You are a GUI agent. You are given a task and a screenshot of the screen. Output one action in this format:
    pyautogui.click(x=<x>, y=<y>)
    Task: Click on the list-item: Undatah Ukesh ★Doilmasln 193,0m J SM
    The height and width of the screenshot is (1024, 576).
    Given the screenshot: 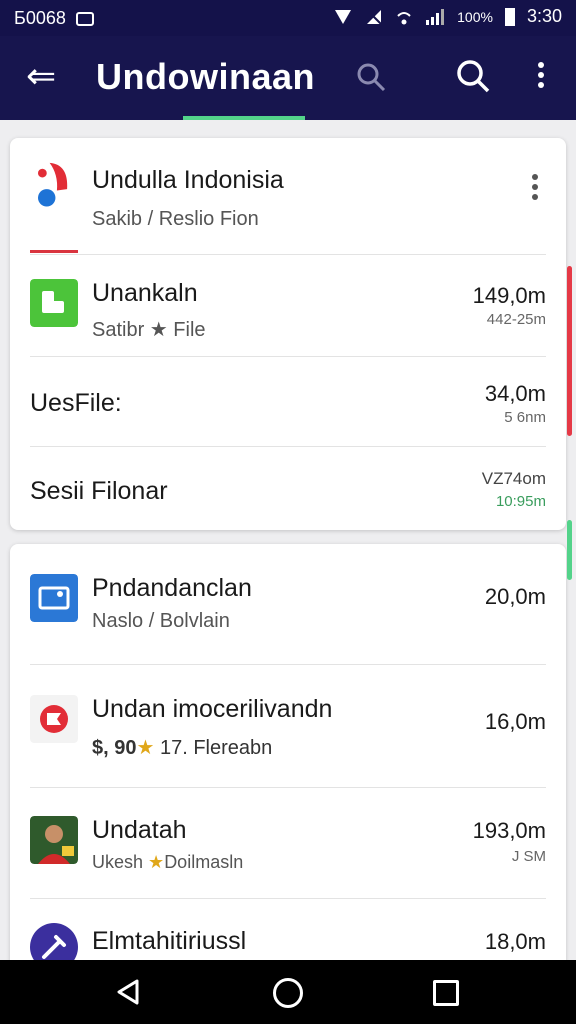 What is the action you would take?
    pyautogui.click(x=288, y=843)
    